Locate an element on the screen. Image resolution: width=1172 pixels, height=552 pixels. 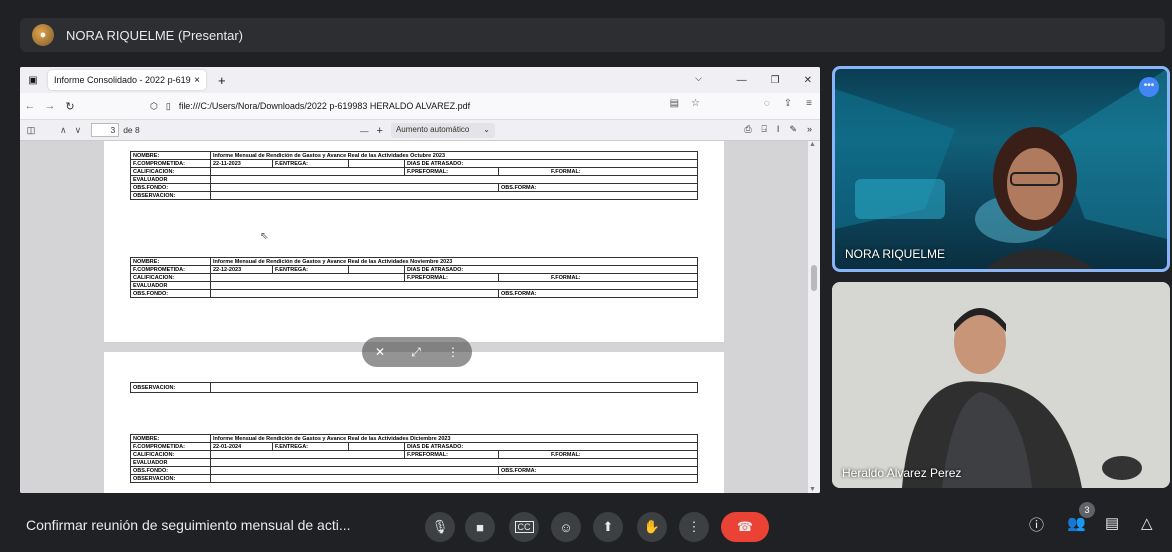
new-tab-button: + is located at coordinates (222, 80).